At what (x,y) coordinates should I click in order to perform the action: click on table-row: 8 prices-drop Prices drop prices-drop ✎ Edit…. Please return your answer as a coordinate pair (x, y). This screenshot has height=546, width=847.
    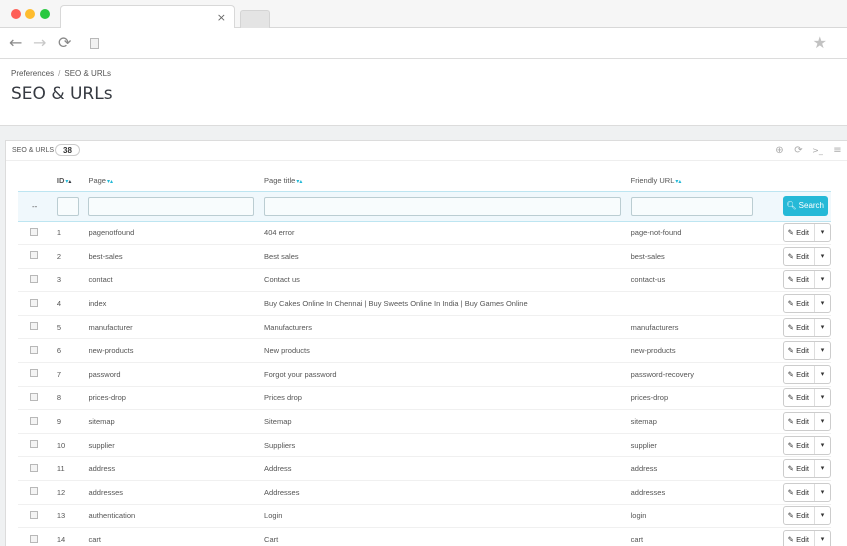
    Looking at the image, I should click on (424, 398).